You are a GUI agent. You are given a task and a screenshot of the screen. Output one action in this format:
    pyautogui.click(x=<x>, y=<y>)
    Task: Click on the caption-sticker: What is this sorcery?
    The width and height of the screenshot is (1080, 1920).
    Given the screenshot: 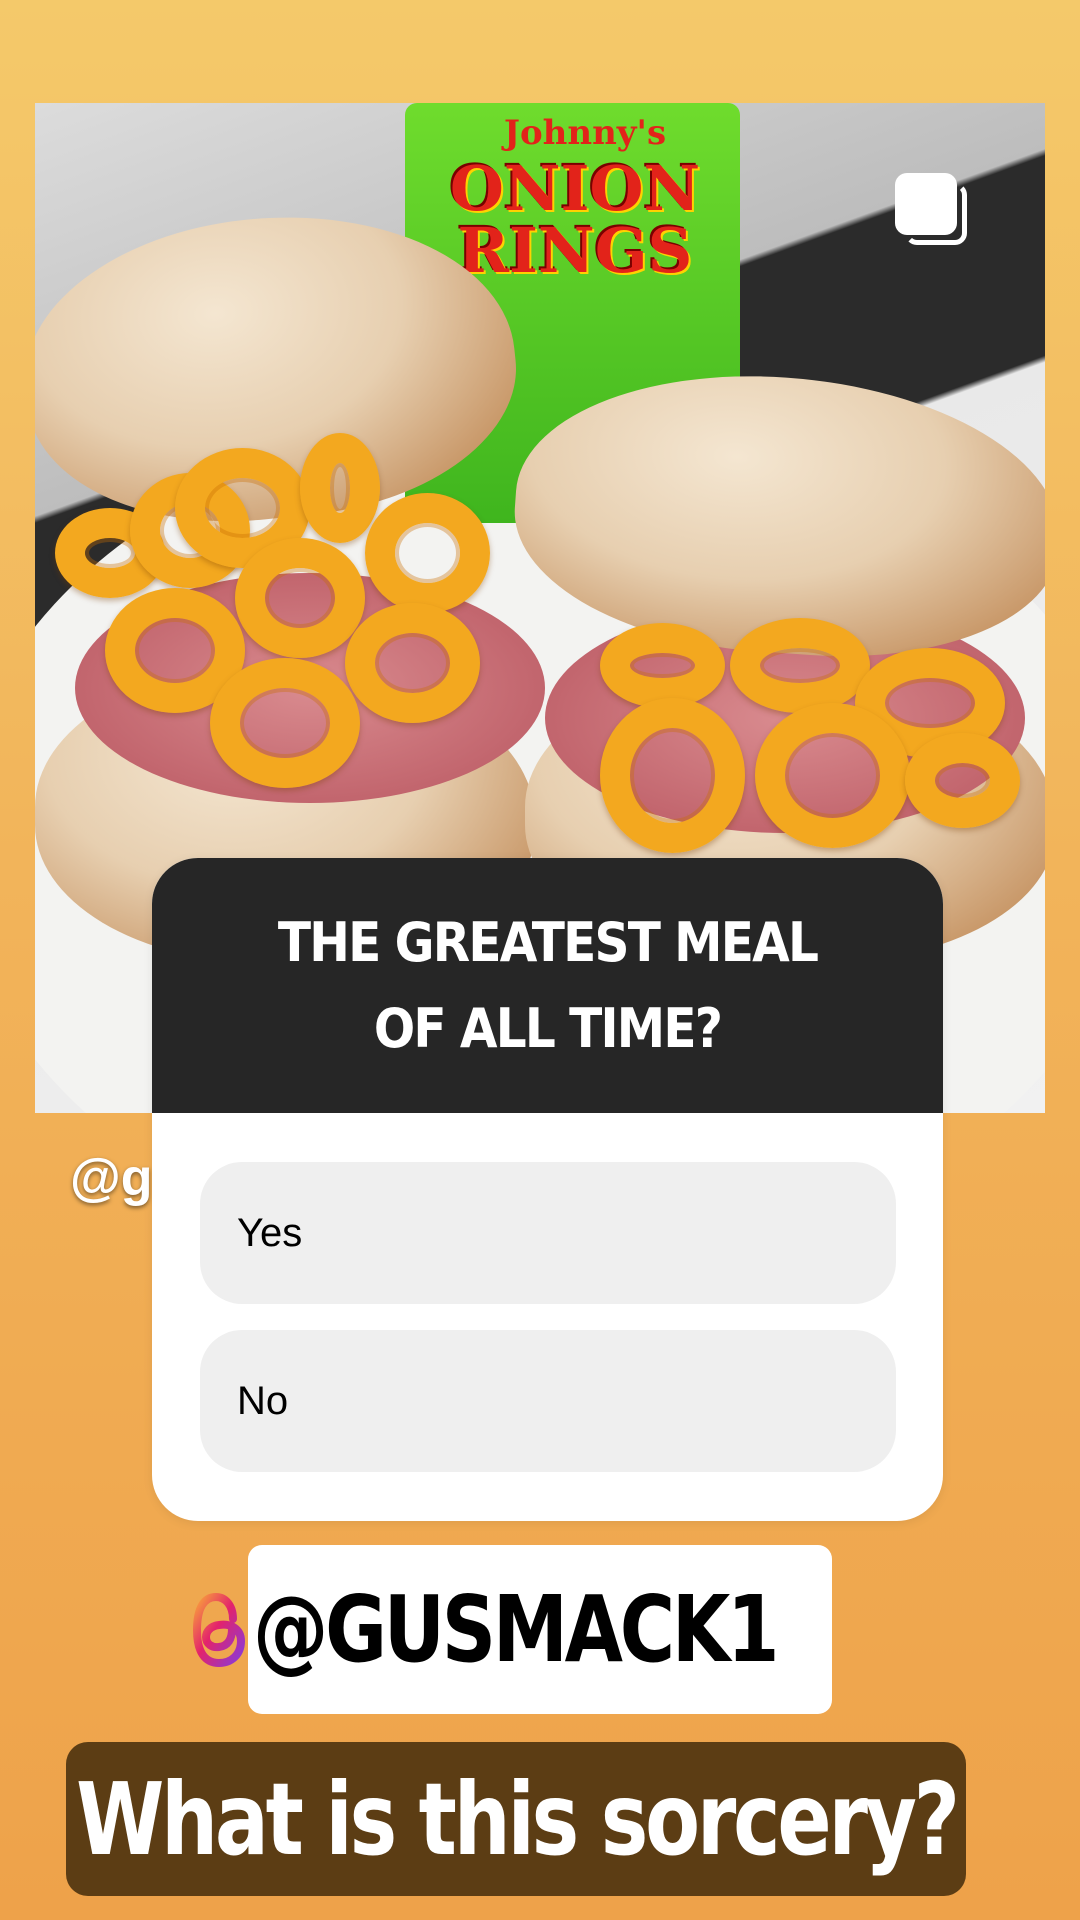 What is the action you would take?
    pyautogui.click(x=516, y=1819)
    